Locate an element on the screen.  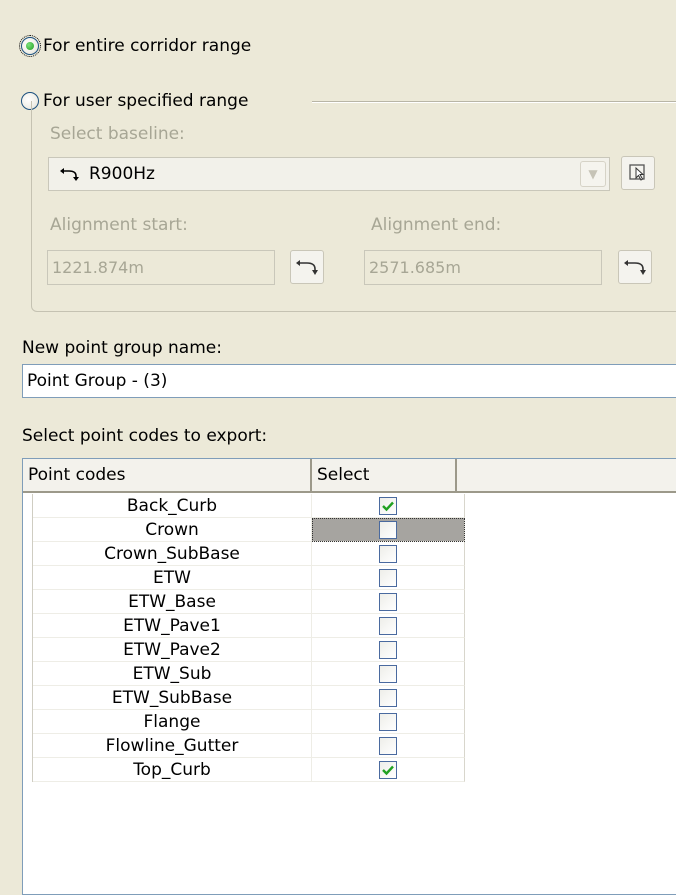
grid-header: Point codes Select is located at coordinates (349, 476).